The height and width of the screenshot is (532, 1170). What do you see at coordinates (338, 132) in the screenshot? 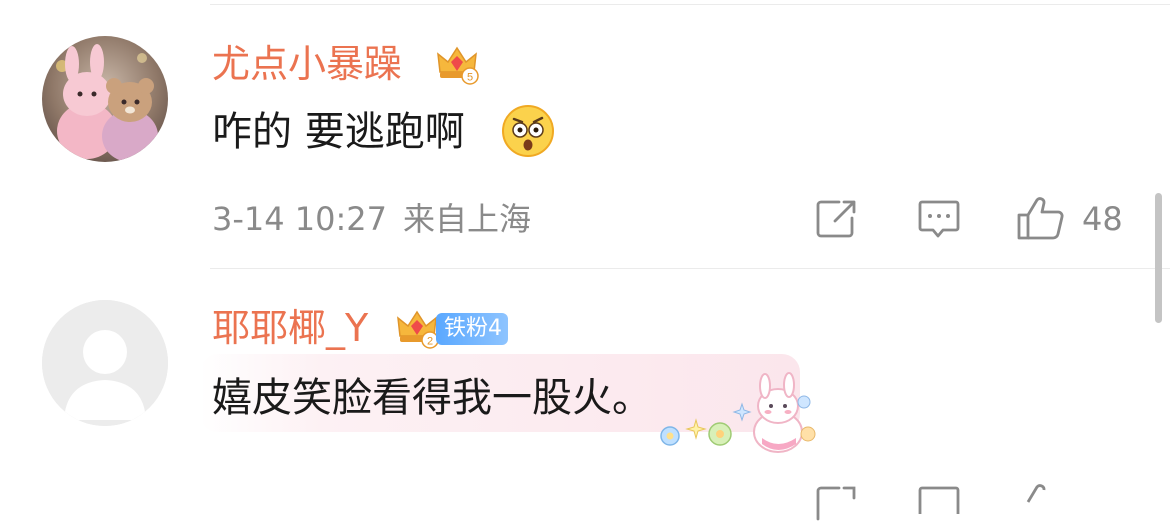
I see `comment-text: 咋的 要逃跑啊` at bounding box center [338, 132].